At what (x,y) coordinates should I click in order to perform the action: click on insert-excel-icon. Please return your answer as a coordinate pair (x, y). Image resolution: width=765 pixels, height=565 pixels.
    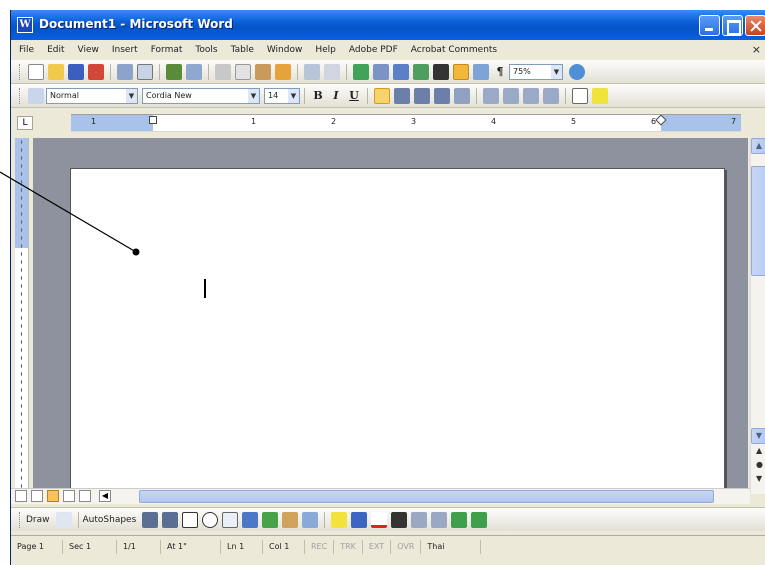
    Looking at the image, I should click on (421, 71).